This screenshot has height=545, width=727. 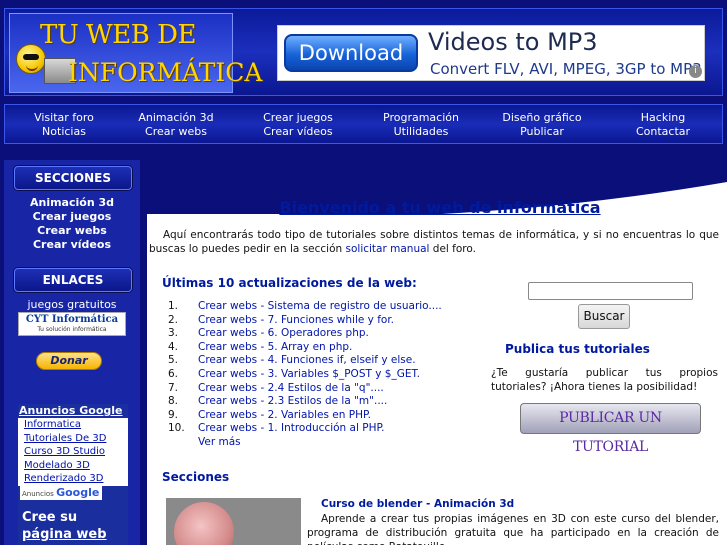 I want to click on list-item: 4. Crear webs - 5. Array en php., so click(x=327, y=348).